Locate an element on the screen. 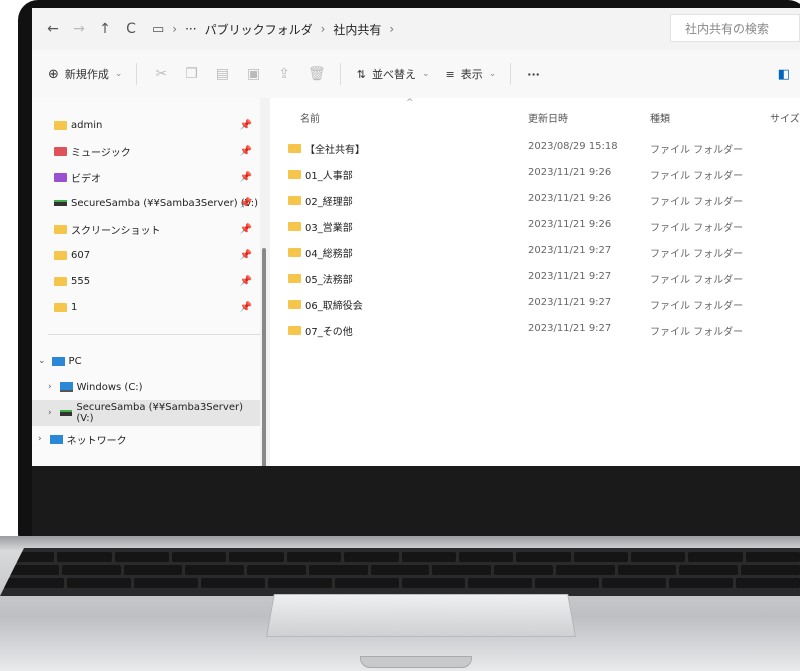 The width and height of the screenshot is (800, 671). table-row: 05_法務部 2023/11/21 9:27 ファイル フォルダー is located at coordinates (535, 277).